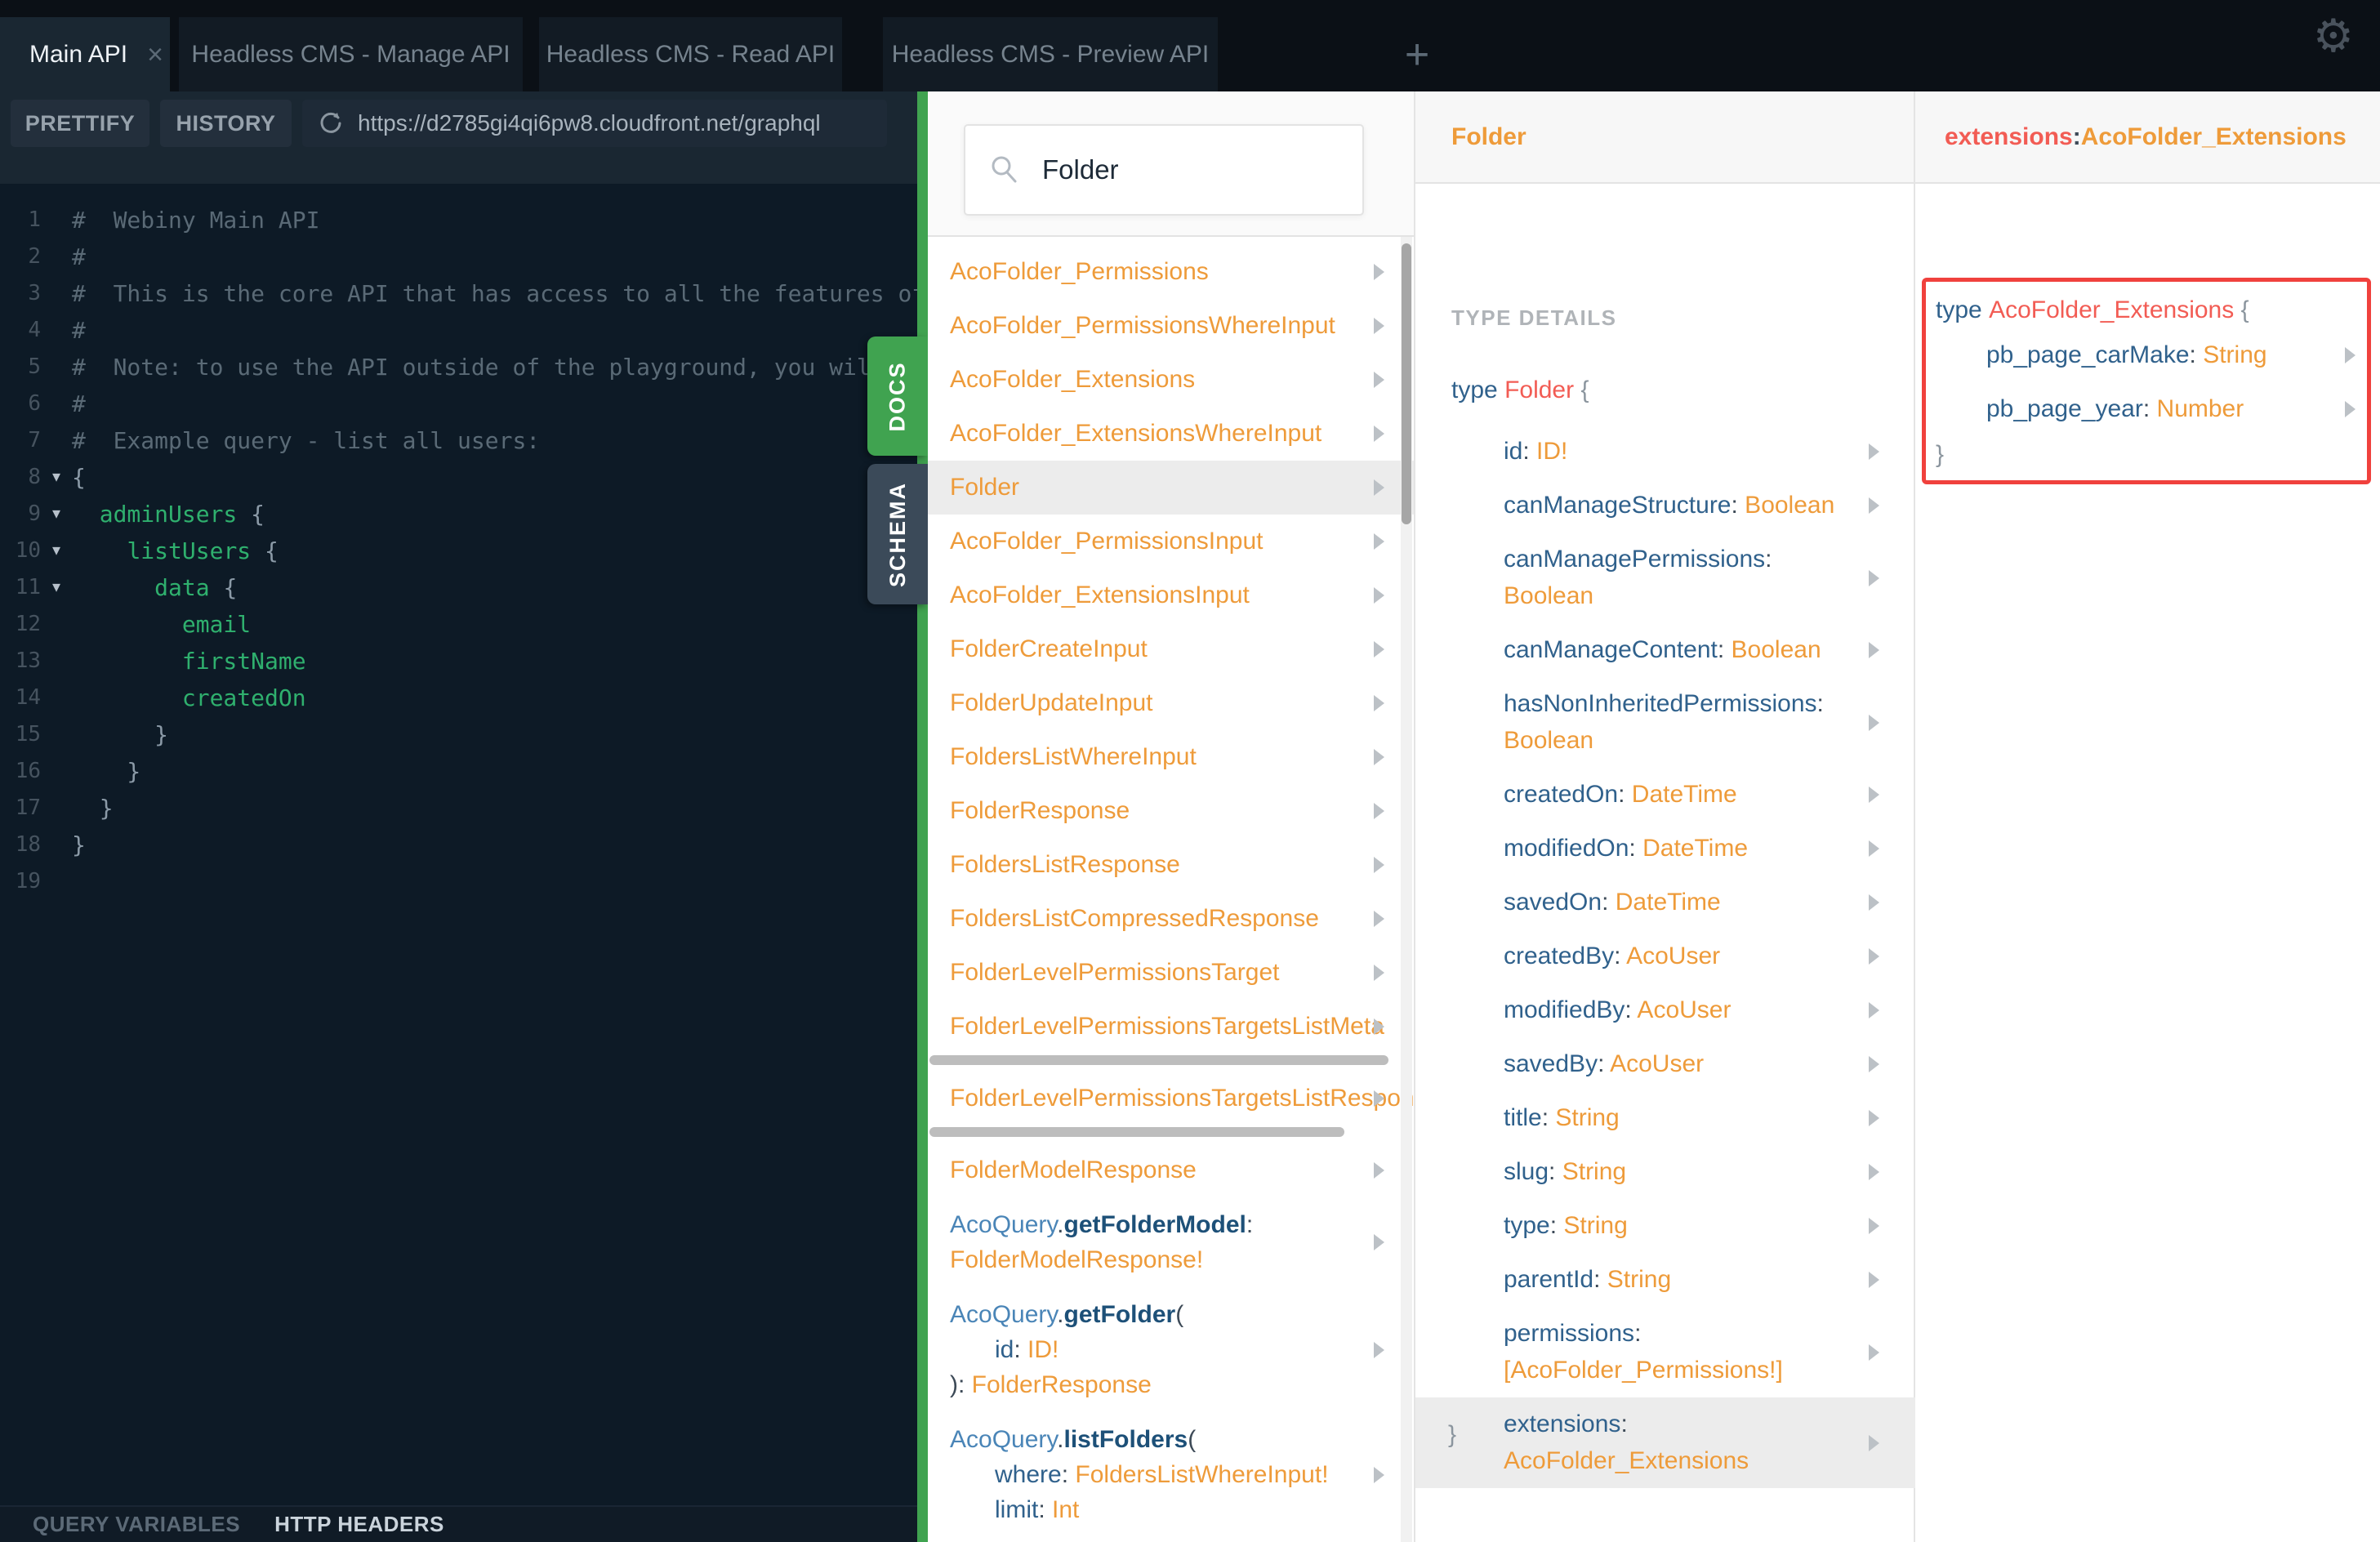  What do you see at coordinates (57, 257) in the screenshot?
I see `code-line: 2 #` at bounding box center [57, 257].